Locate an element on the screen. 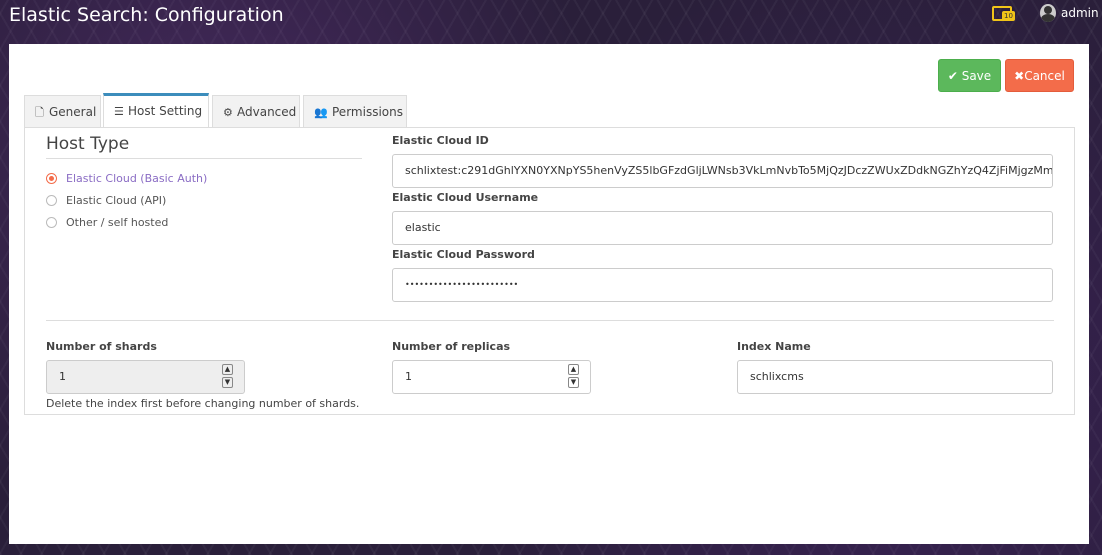 This screenshot has height=555, width=1102. cancel-button: ✖Cancel is located at coordinates (1039, 75).